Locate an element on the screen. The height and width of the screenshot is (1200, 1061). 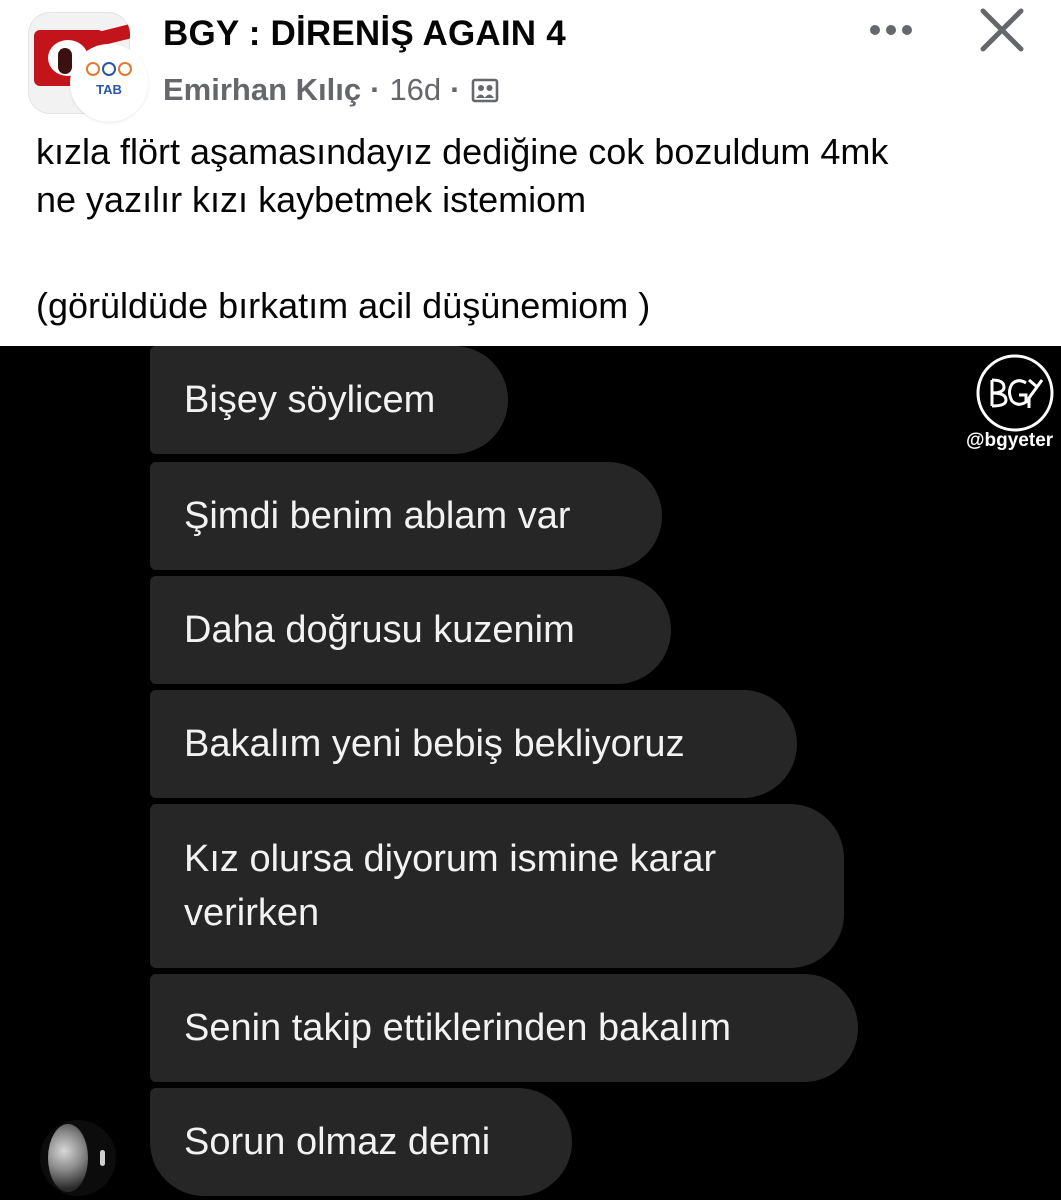
watermark-handle: @bgyeter is located at coordinates (1010, 440).